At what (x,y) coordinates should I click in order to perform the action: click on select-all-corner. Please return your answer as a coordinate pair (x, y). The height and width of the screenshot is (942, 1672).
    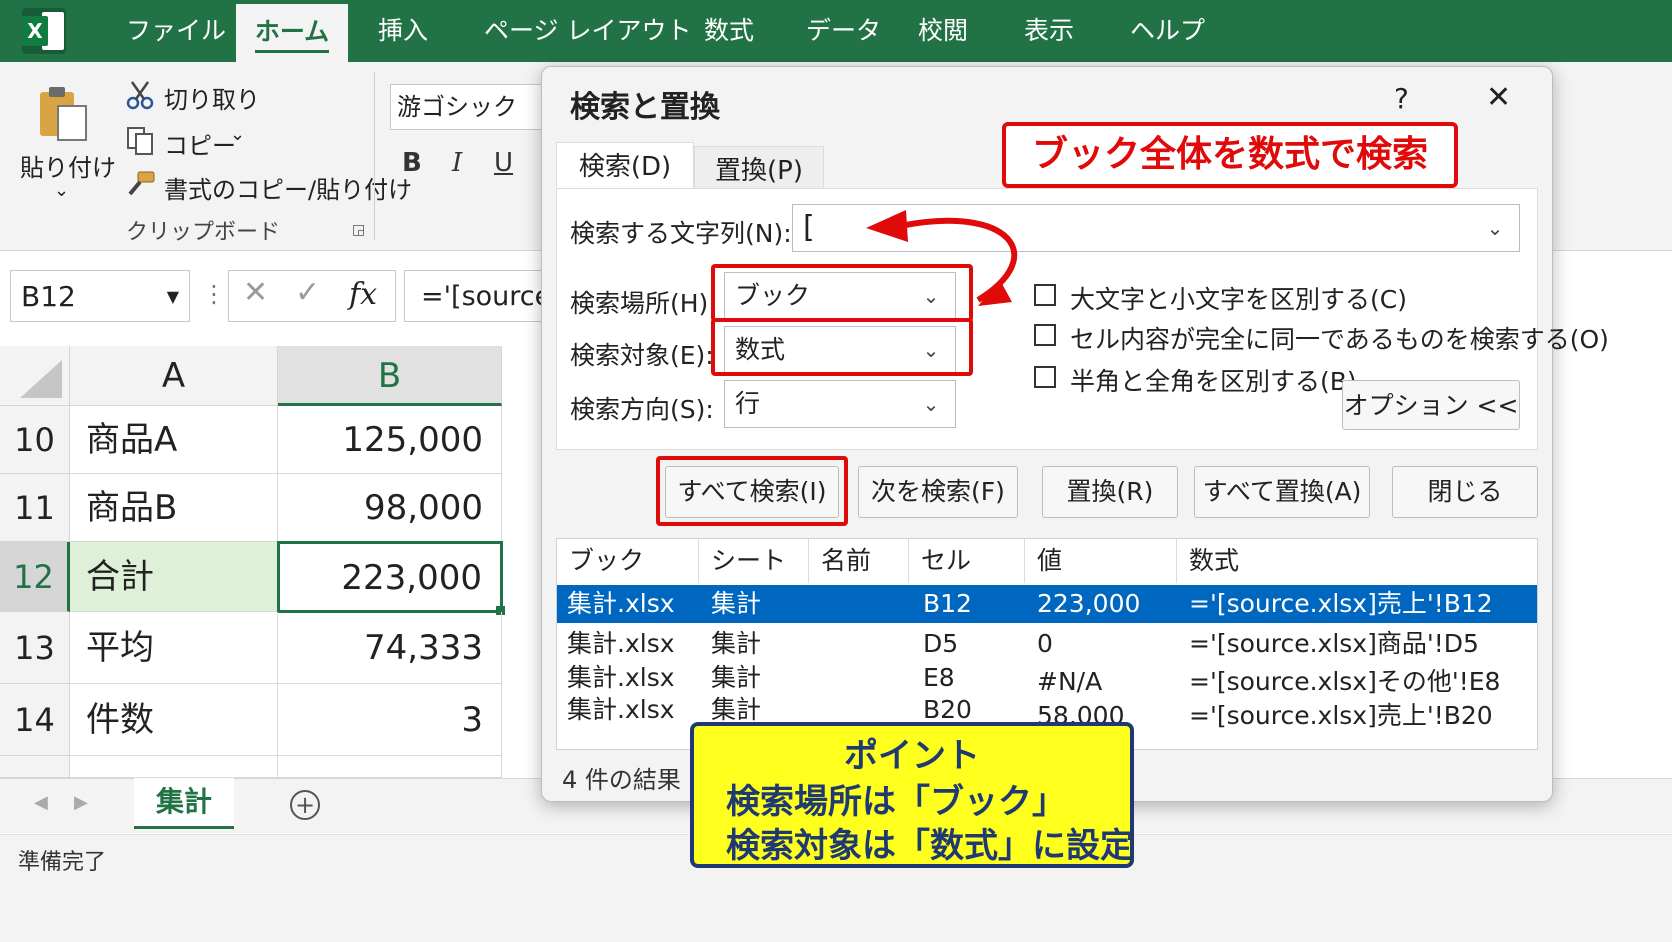
    Looking at the image, I should click on (35, 376).